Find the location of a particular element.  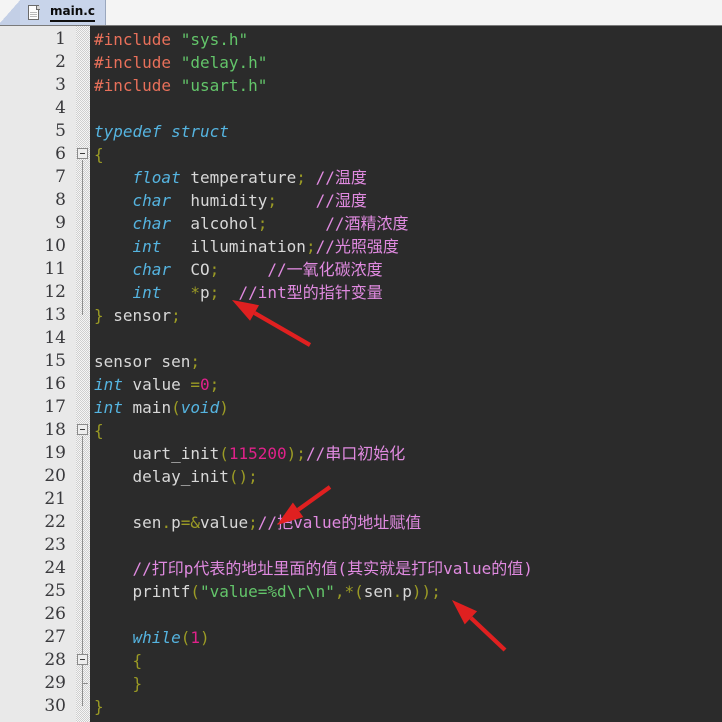

code-line: #include "sys.h" is located at coordinates (171, 39).